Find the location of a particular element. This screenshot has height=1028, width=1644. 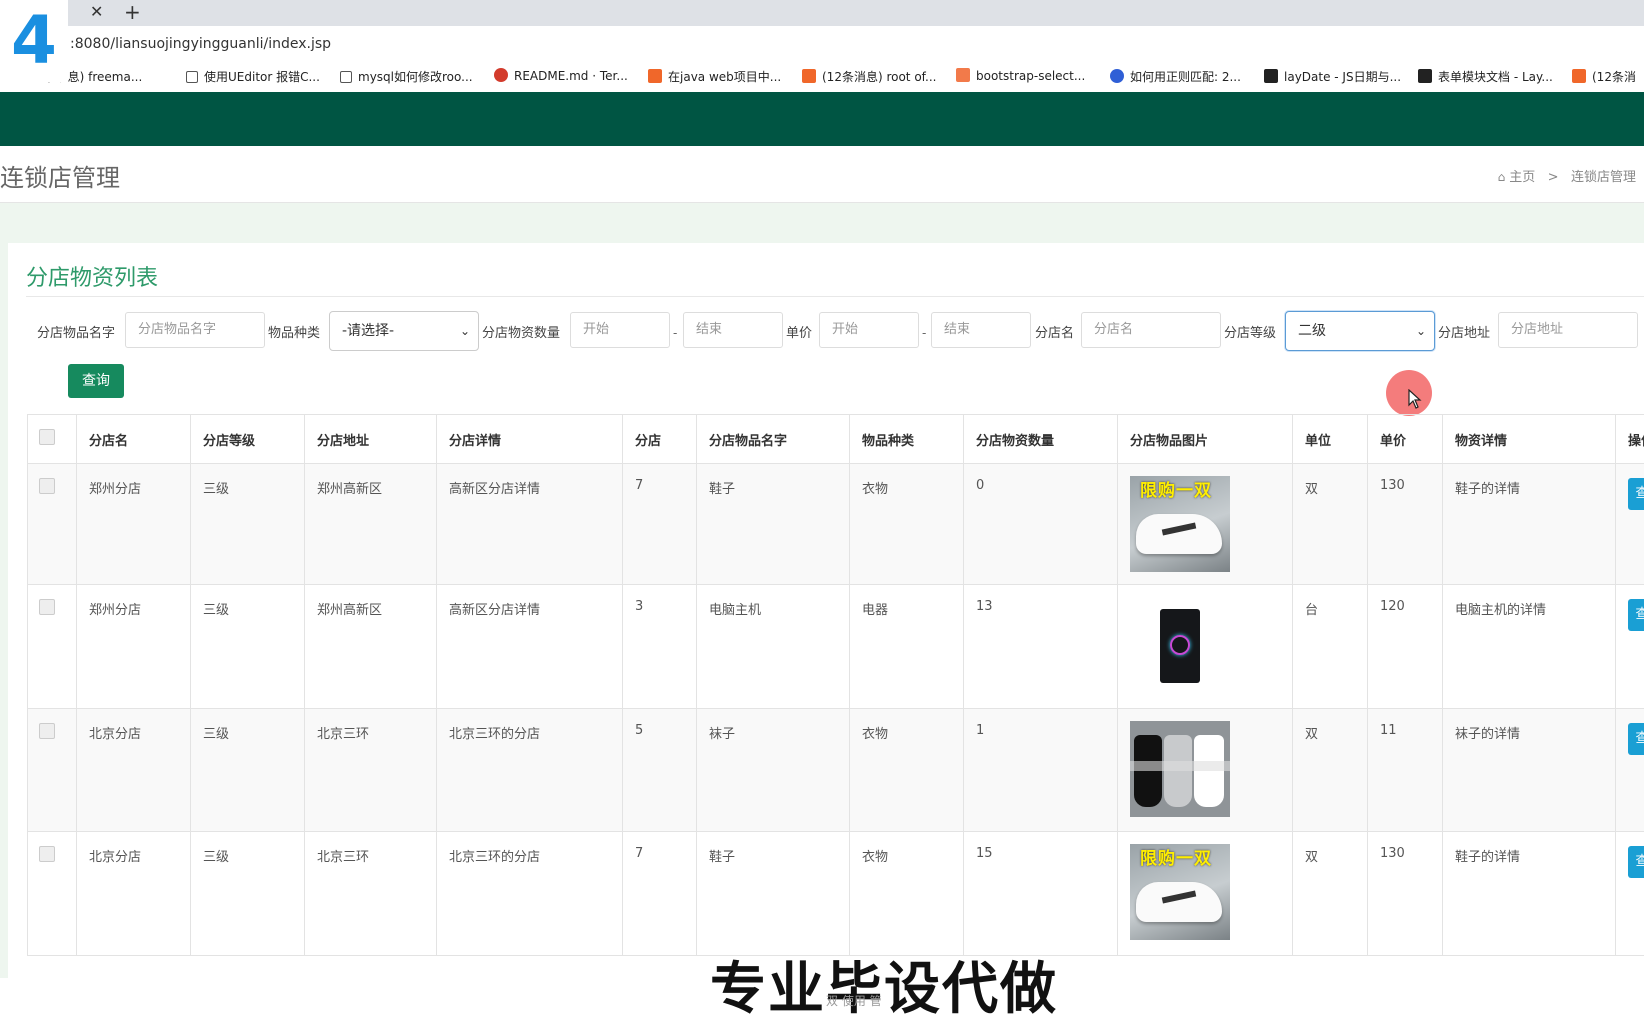

column-header: 单价 is located at coordinates (1405, 439).